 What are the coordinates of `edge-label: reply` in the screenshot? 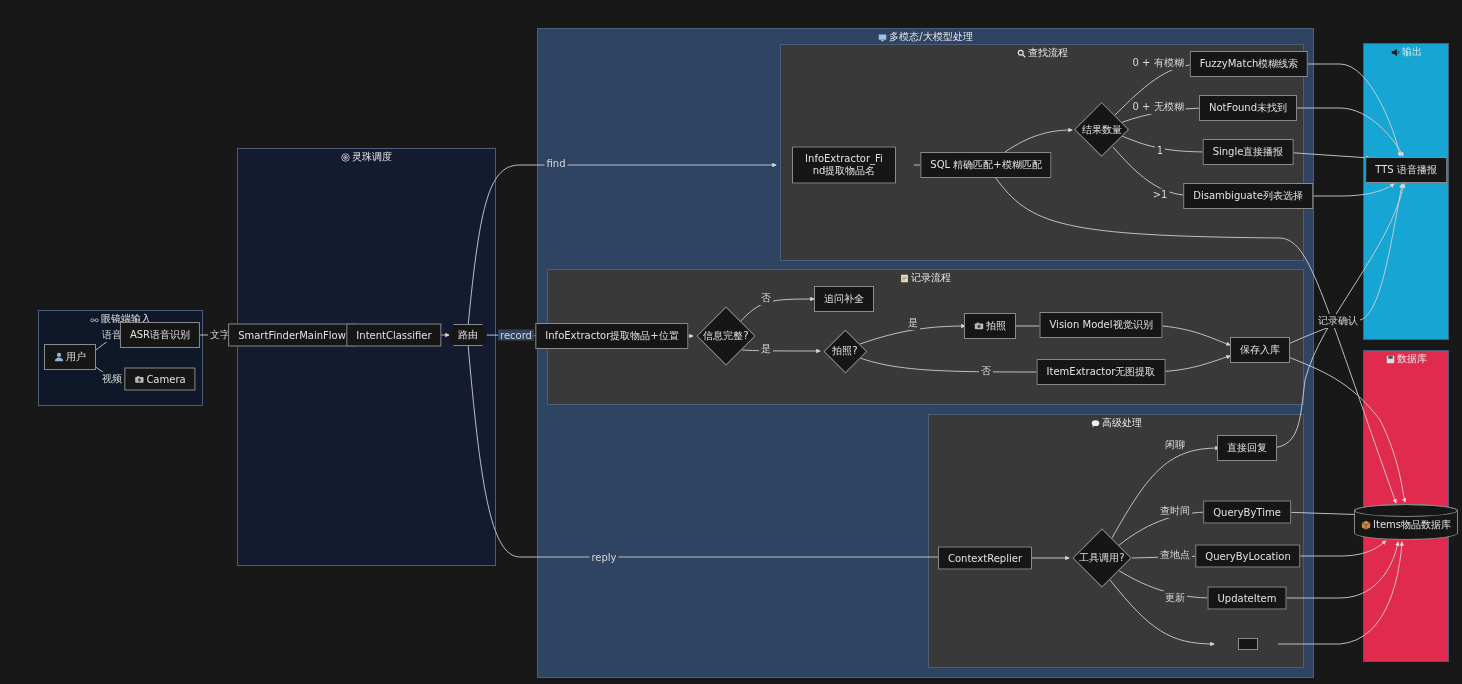 It's located at (604, 557).